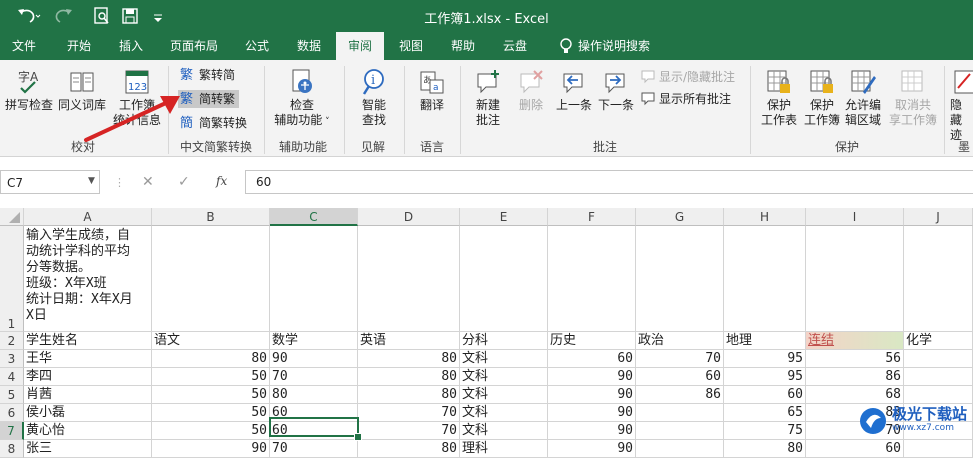 This screenshot has height=458, width=973. What do you see at coordinates (855, 359) in the screenshot?
I see `table-cell: 56` at bounding box center [855, 359].